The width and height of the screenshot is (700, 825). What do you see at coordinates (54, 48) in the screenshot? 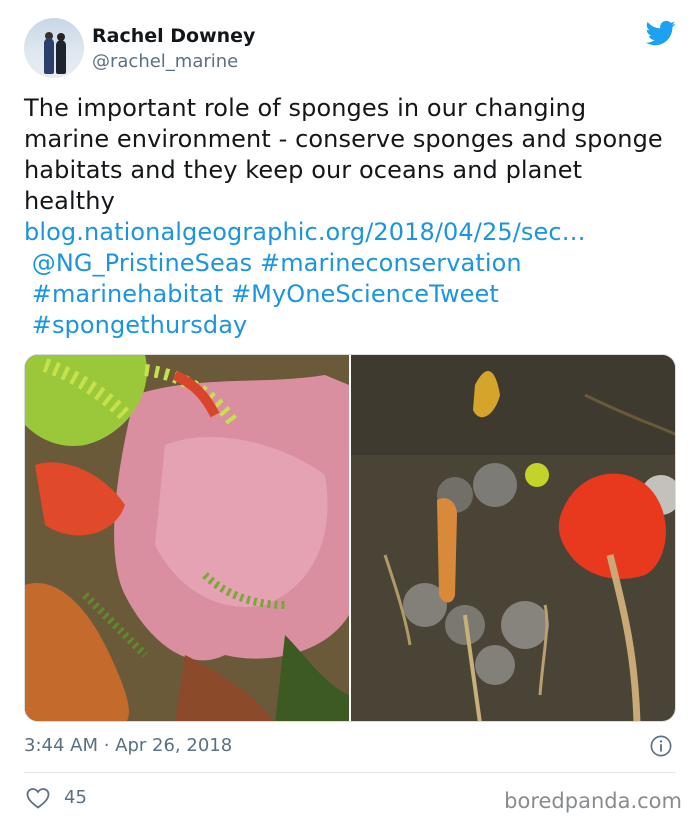
I see `avatar` at bounding box center [54, 48].